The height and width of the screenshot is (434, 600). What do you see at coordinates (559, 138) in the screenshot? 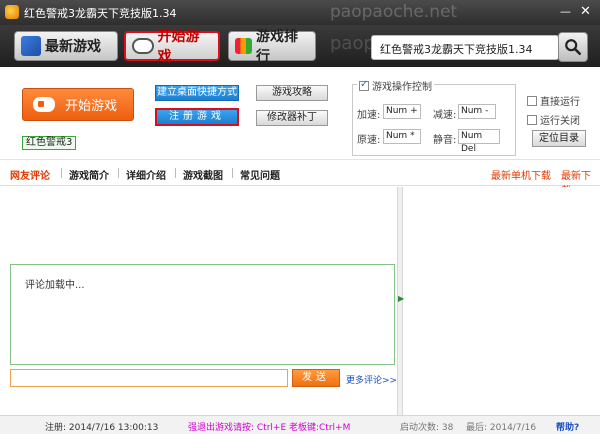
I see `locate-directory-button: 定位目录` at bounding box center [559, 138].